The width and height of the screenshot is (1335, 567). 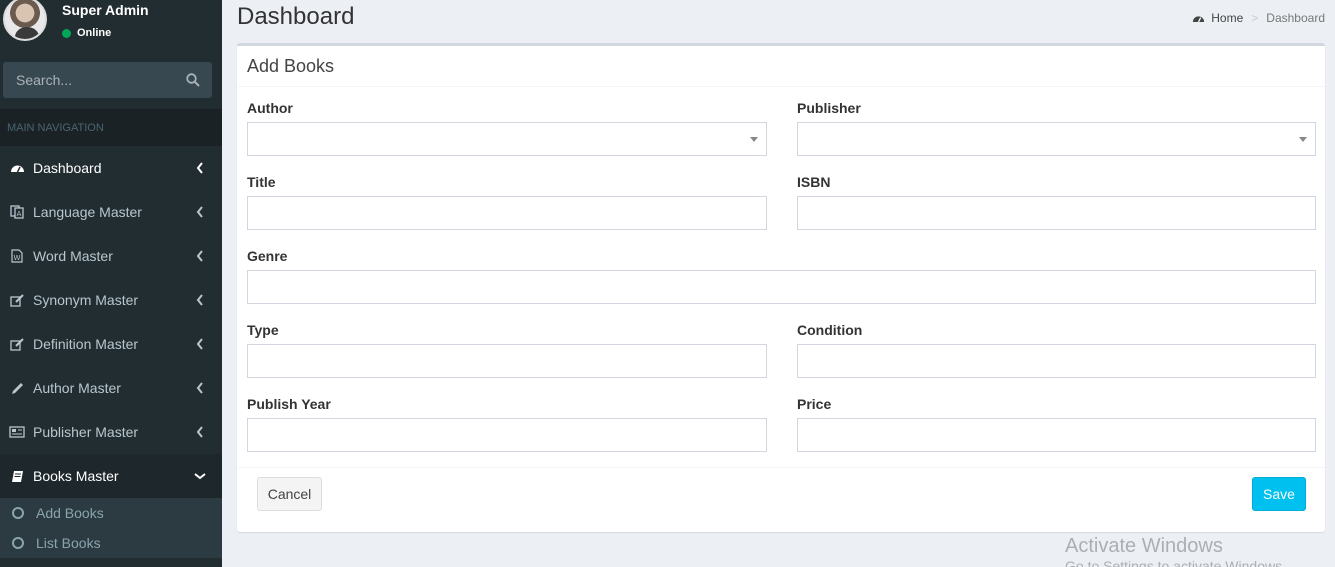 I want to click on sidebar-item-word-master: W Word Master, so click(x=111, y=256).